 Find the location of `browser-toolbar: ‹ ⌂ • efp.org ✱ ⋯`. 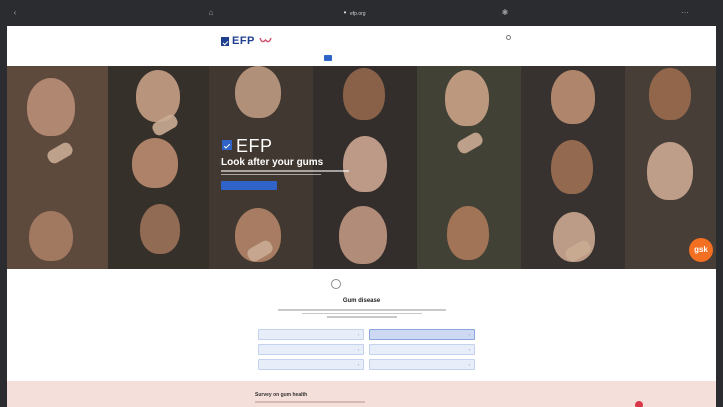

browser-toolbar: ‹ ⌂ • efp.org ✱ ⋯ is located at coordinates (361, 13).